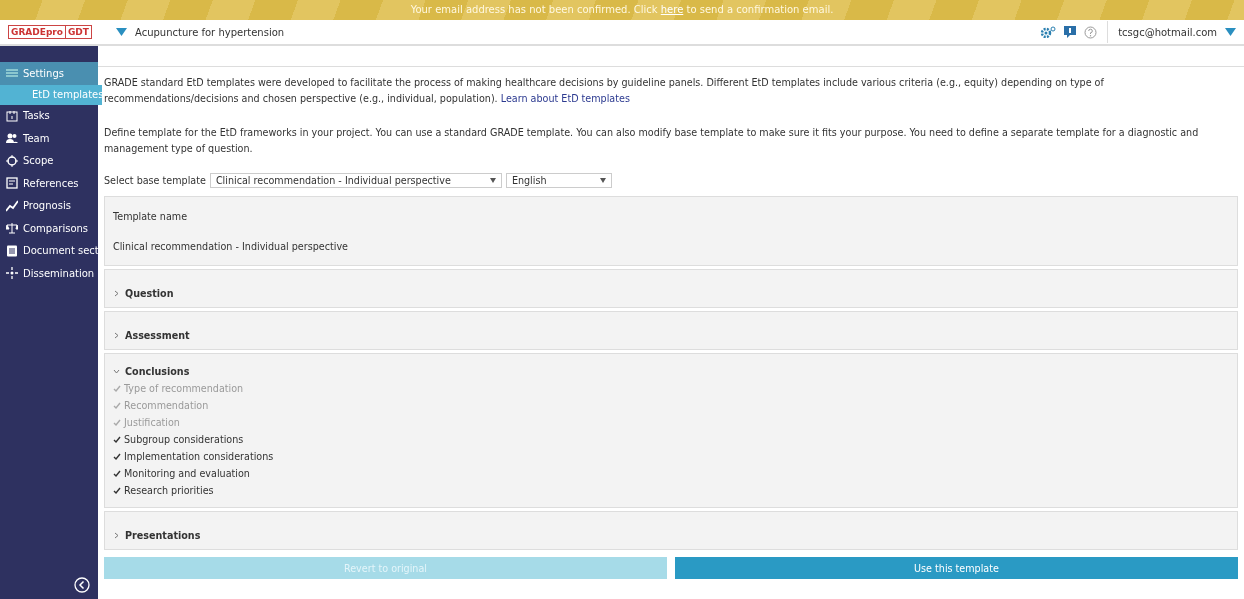  What do you see at coordinates (671, 532) in the screenshot?
I see `section-header: Presentations` at bounding box center [671, 532].